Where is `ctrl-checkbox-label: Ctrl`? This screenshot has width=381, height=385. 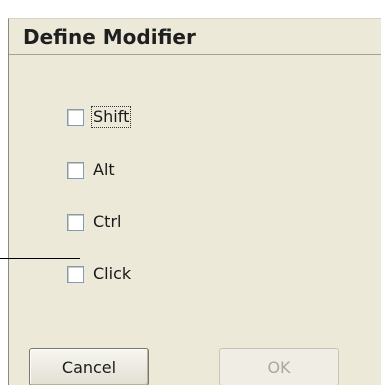
ctrl-checkbox-label: Ctrl is located at coordinates (107, 222).